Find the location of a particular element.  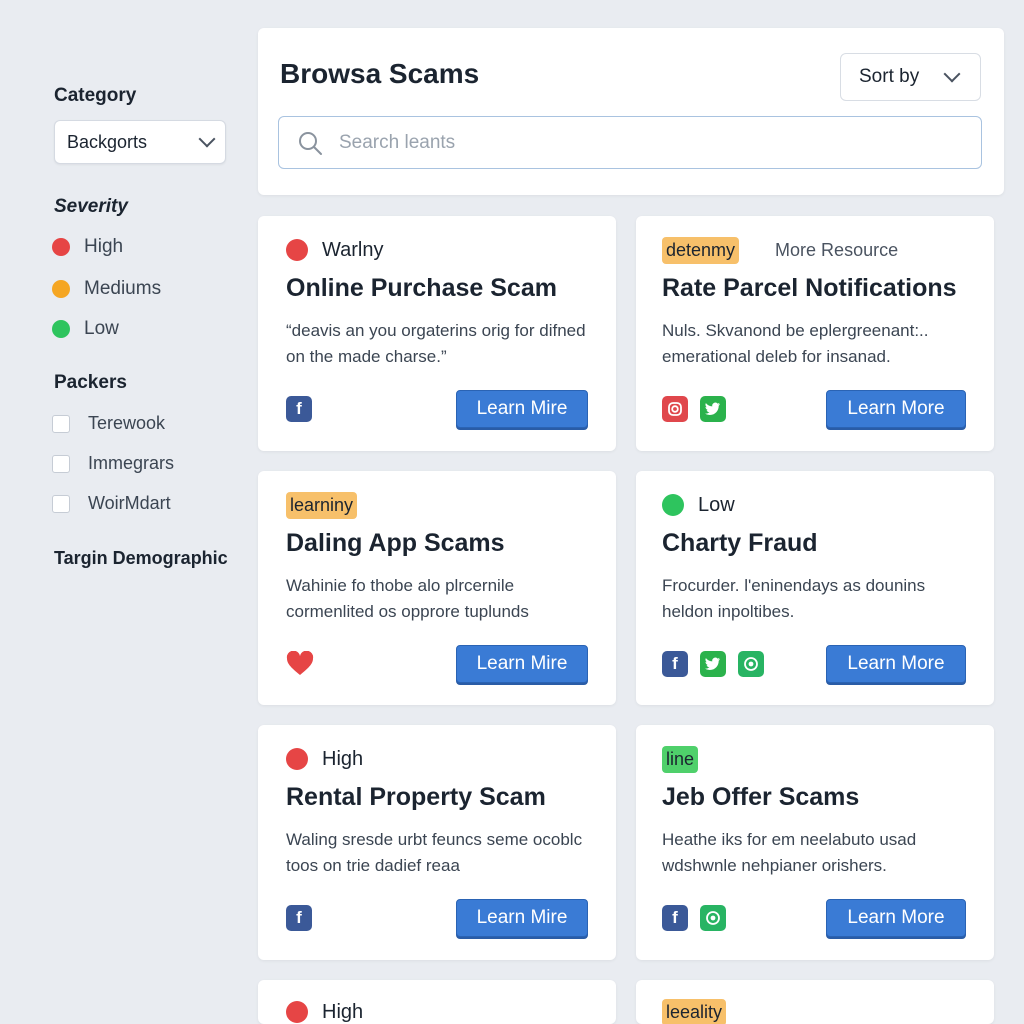

packer-label: Terewook is located at coordinates (127, 423).